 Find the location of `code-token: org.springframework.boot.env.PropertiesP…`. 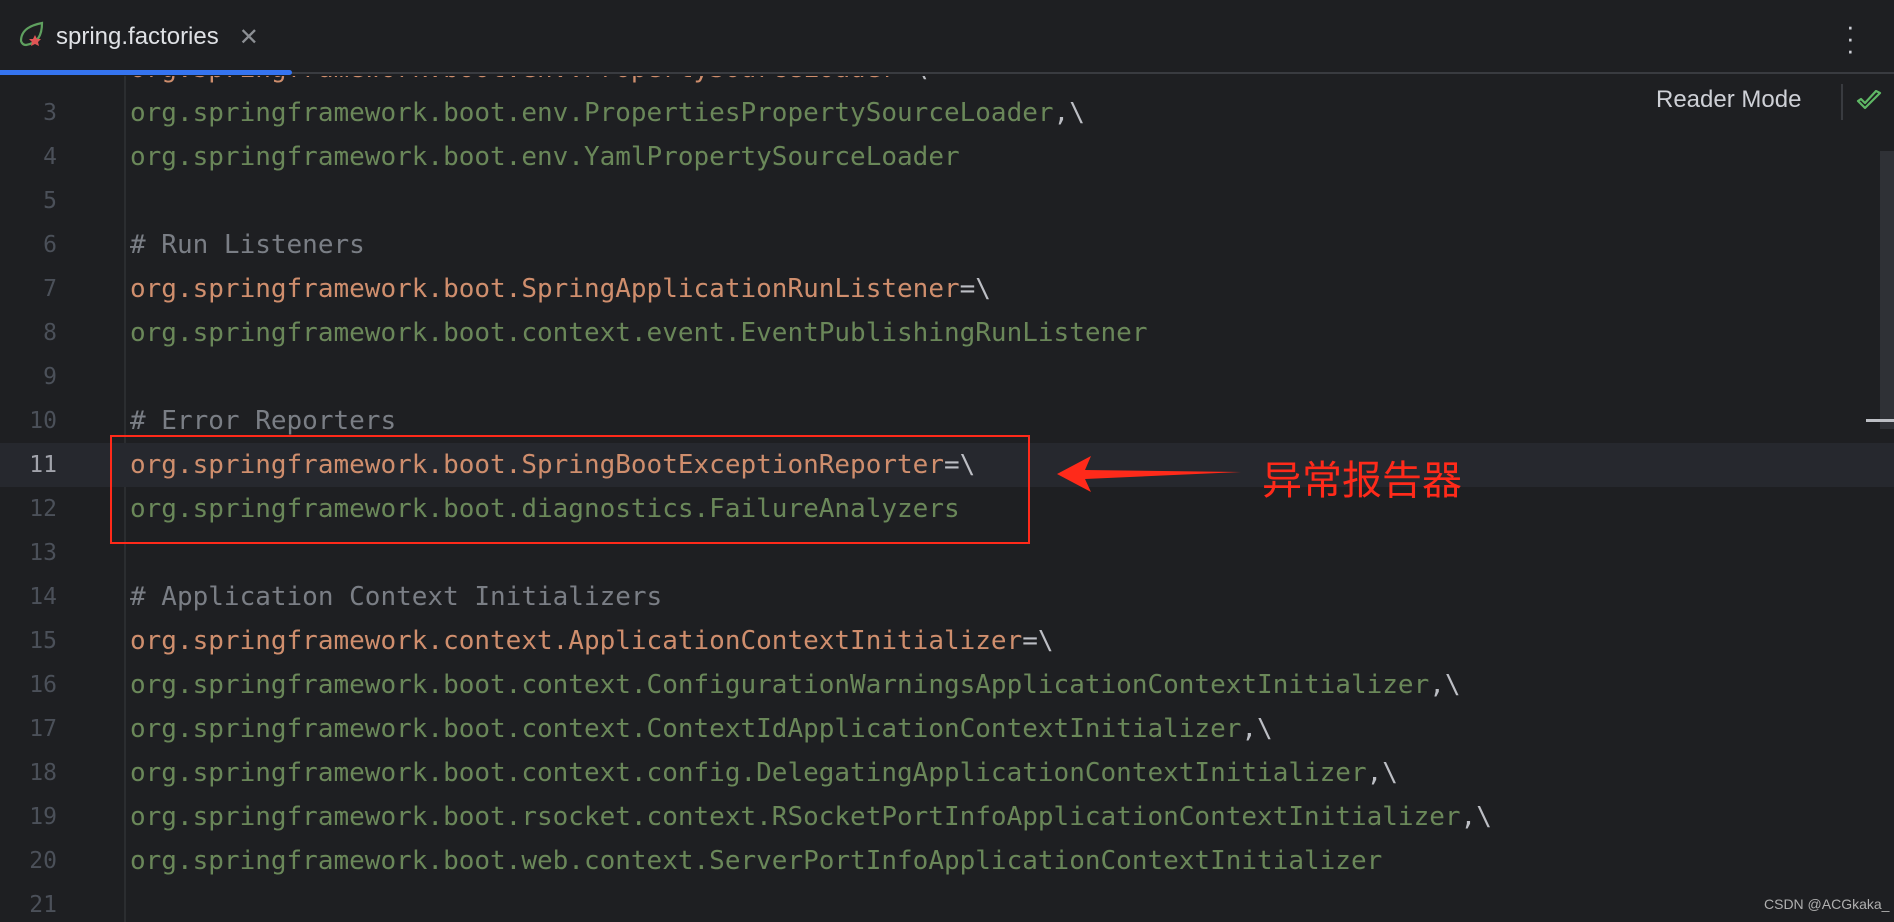

code-token: org.springframework.boot.env.PropertiesP… is located at coordinates (592, 113).